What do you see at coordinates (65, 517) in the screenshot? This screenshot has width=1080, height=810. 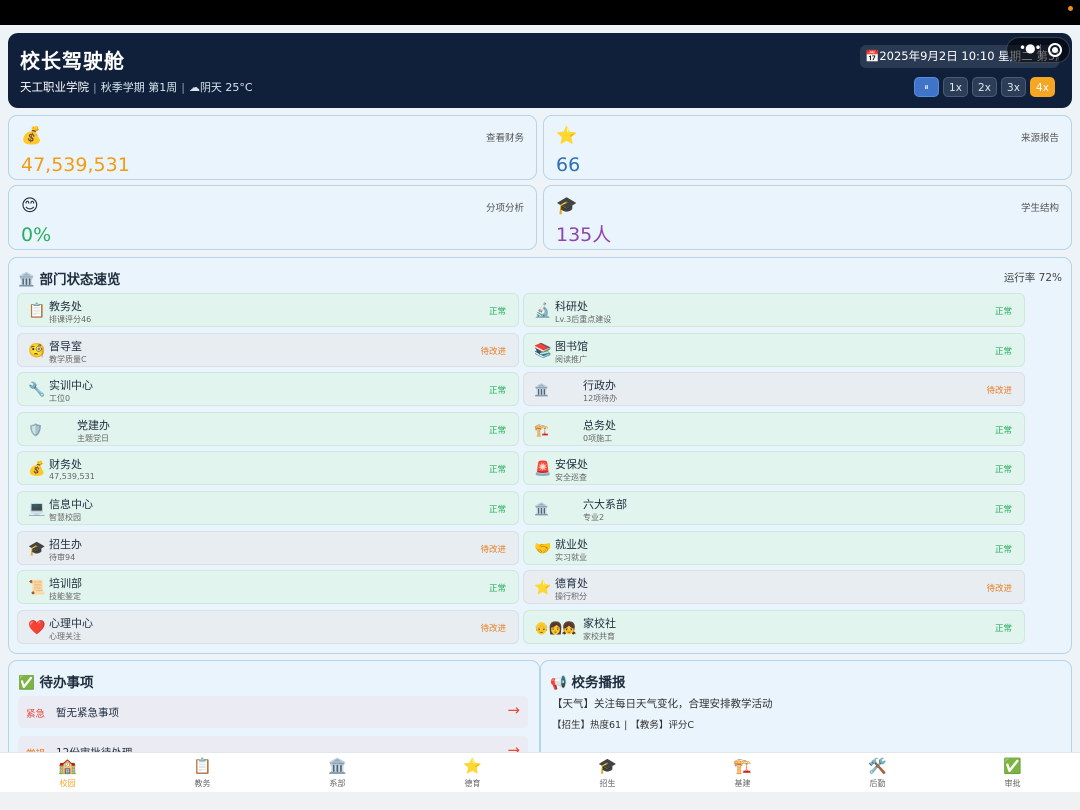 I see `department-detail: 智慧校园` at bounding box center [65, 517].